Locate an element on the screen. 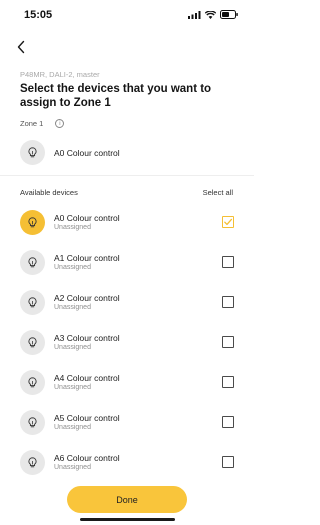 This screenshot has width=320, height=525. status-icons is located at coordinates (213, 14).